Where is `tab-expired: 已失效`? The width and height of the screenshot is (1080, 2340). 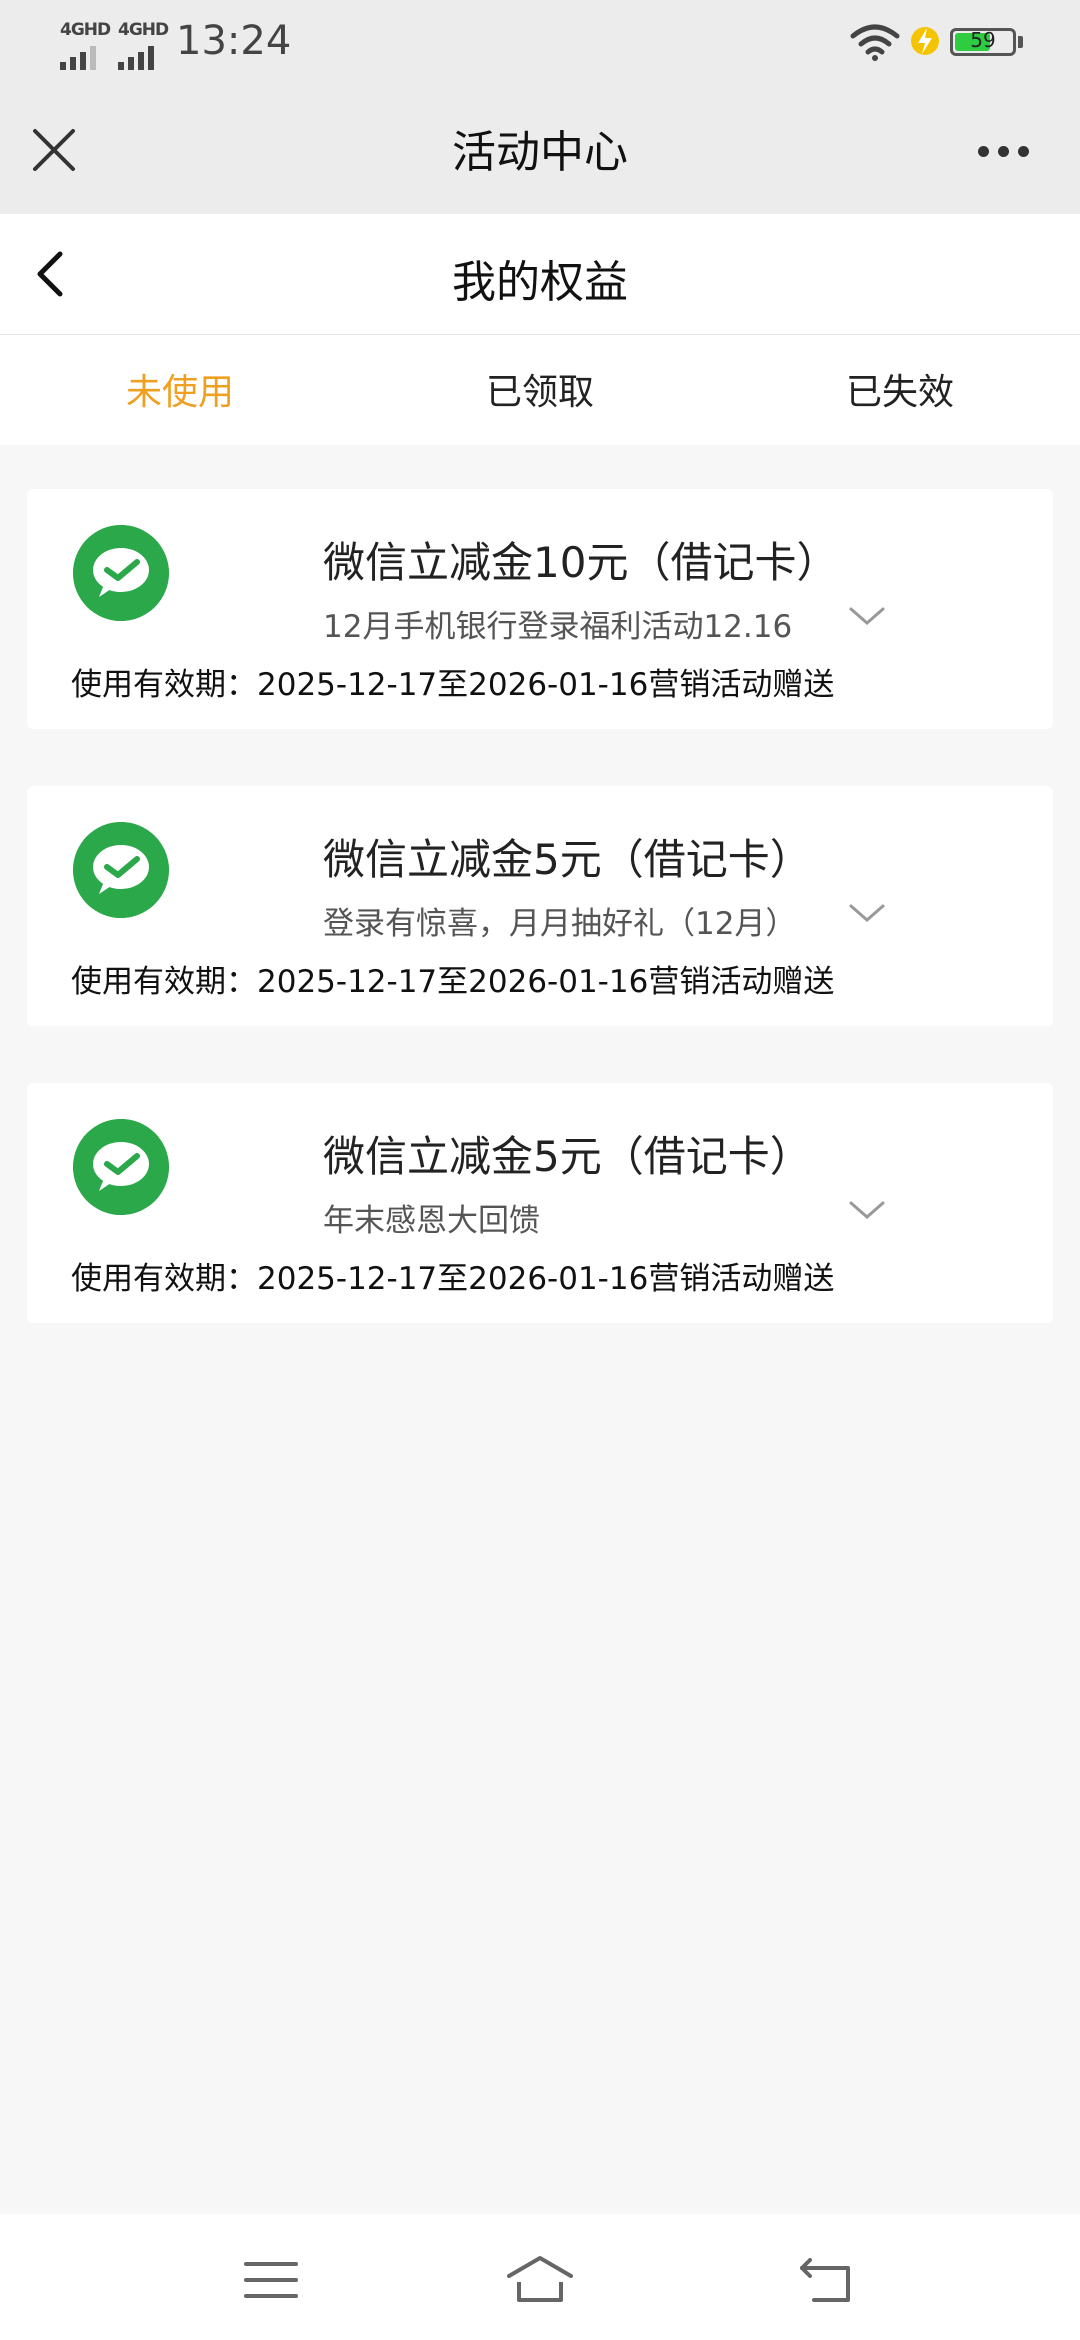 tab-expired: 已失效 is located at coordinates (900, 389).